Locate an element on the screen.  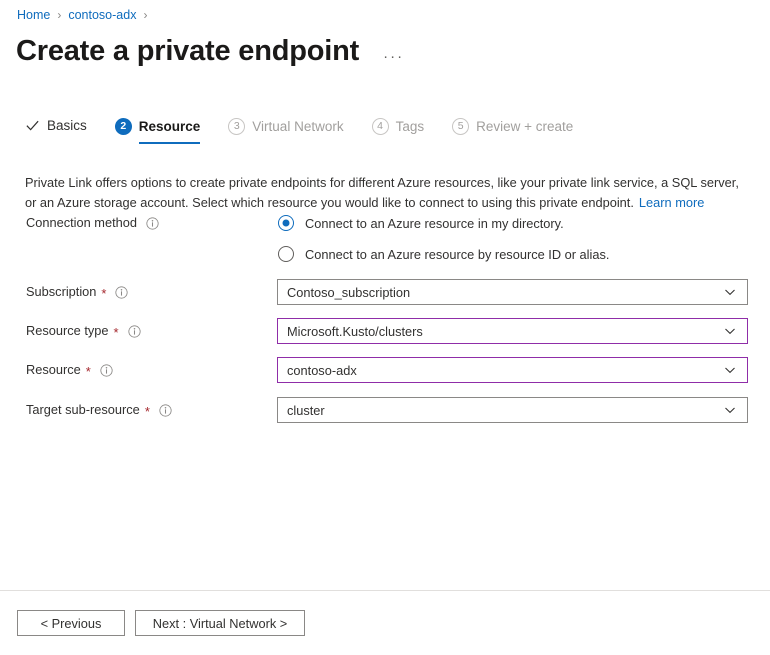
wizard-footer: < Previous Next : Virtual Network > is located at coordinates (161, 623).